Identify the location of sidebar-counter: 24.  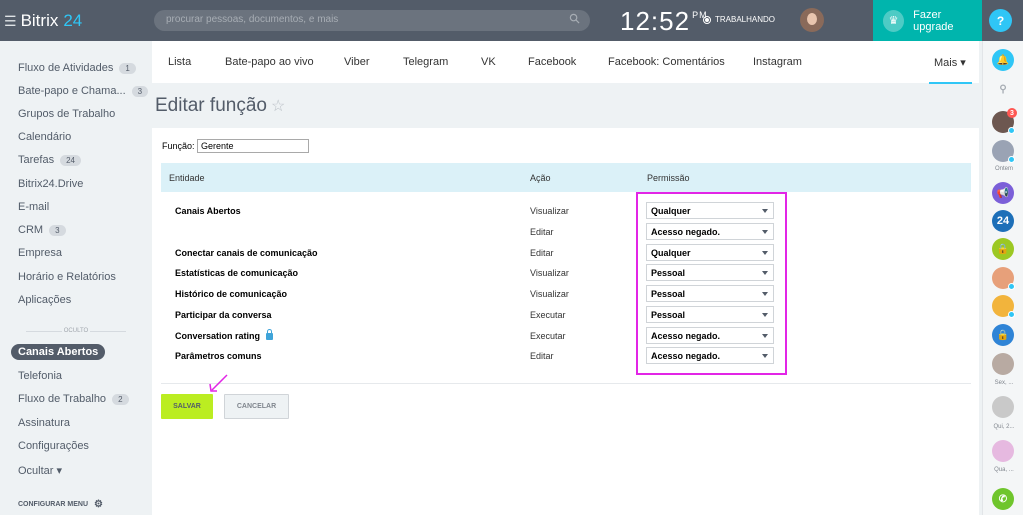
(70, 160).